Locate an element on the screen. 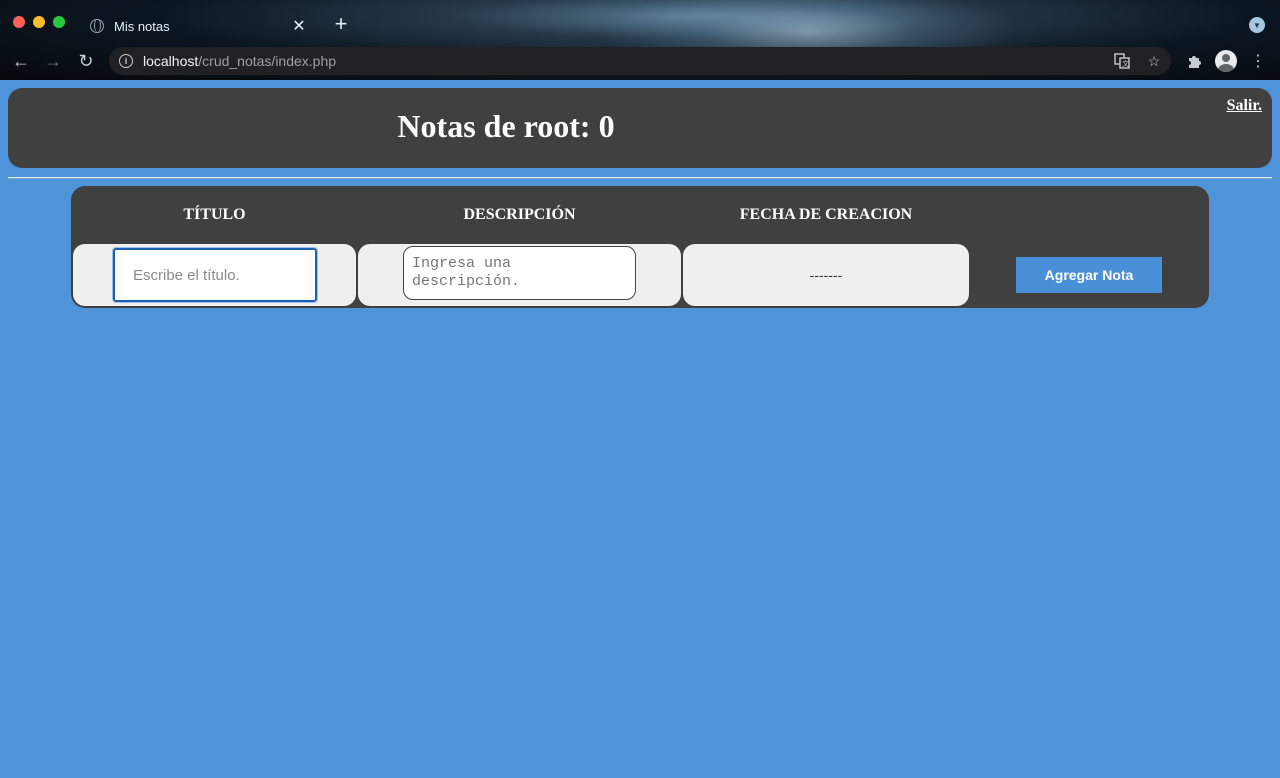  browser-tab: Mis notas ✕ is located at coordinates (199, 26).